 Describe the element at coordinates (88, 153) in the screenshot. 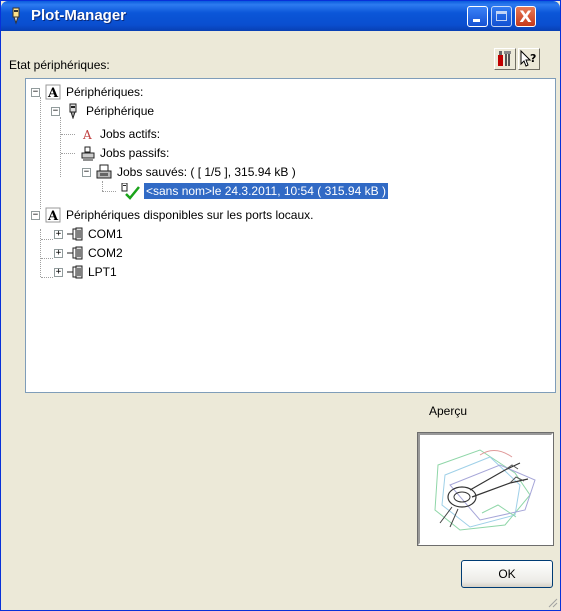

I see `printer-tray-icon` at that location.